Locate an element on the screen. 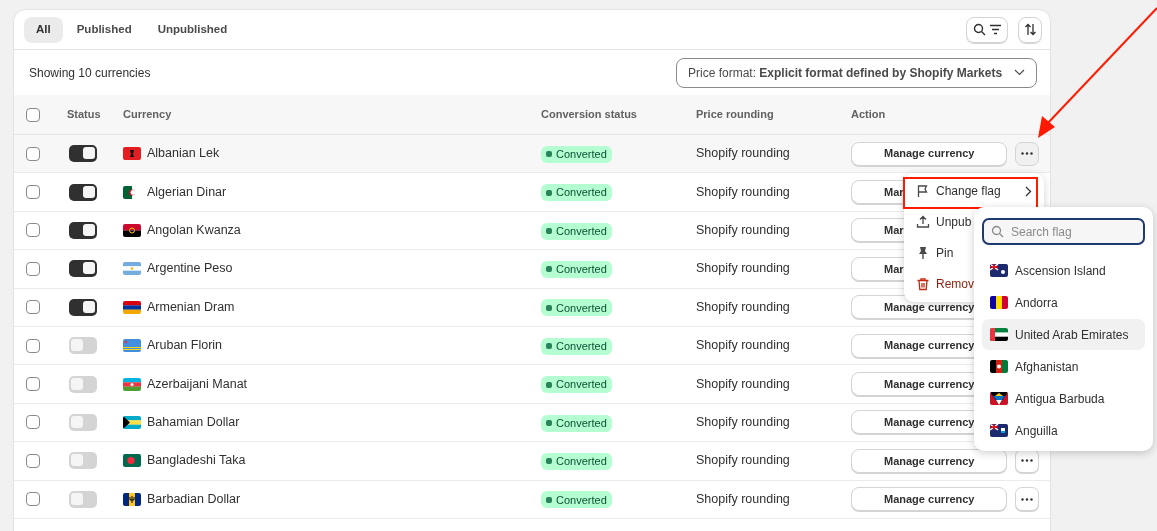  currency-name: Armenian Dram is located at coordinates (191, 307).